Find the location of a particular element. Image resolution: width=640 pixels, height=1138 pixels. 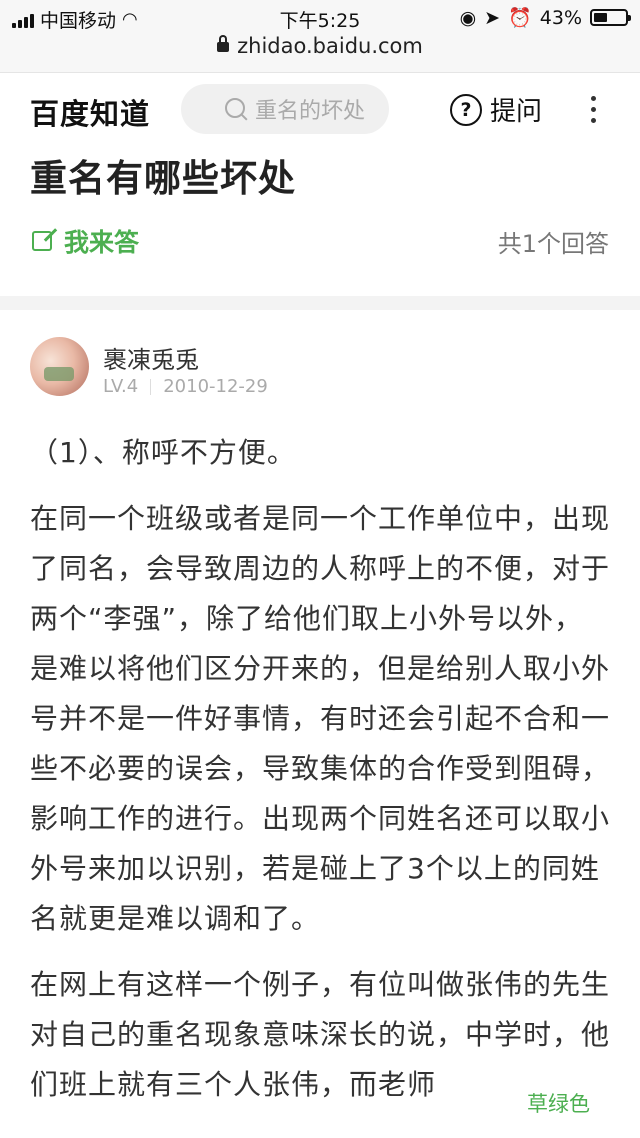

meta-separator is located at coordinates (151, 386).